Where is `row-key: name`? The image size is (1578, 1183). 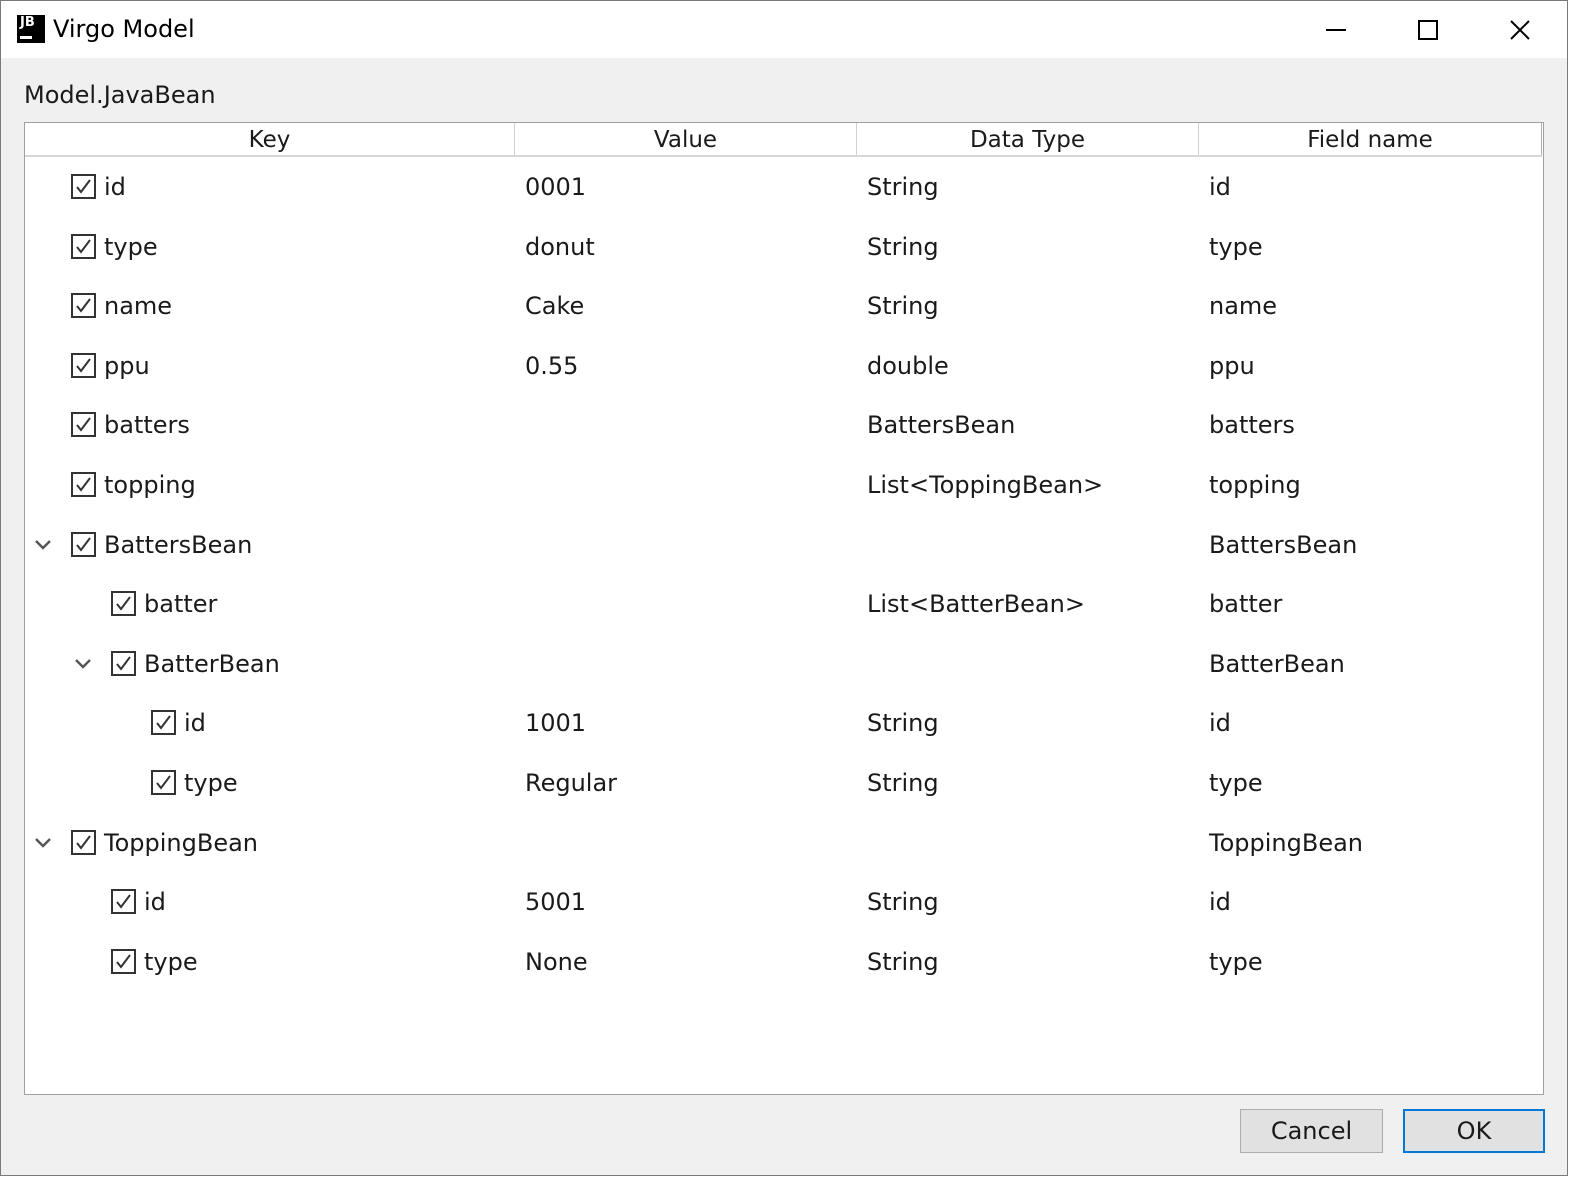
row-key: name is located at coordinates (138, 306).